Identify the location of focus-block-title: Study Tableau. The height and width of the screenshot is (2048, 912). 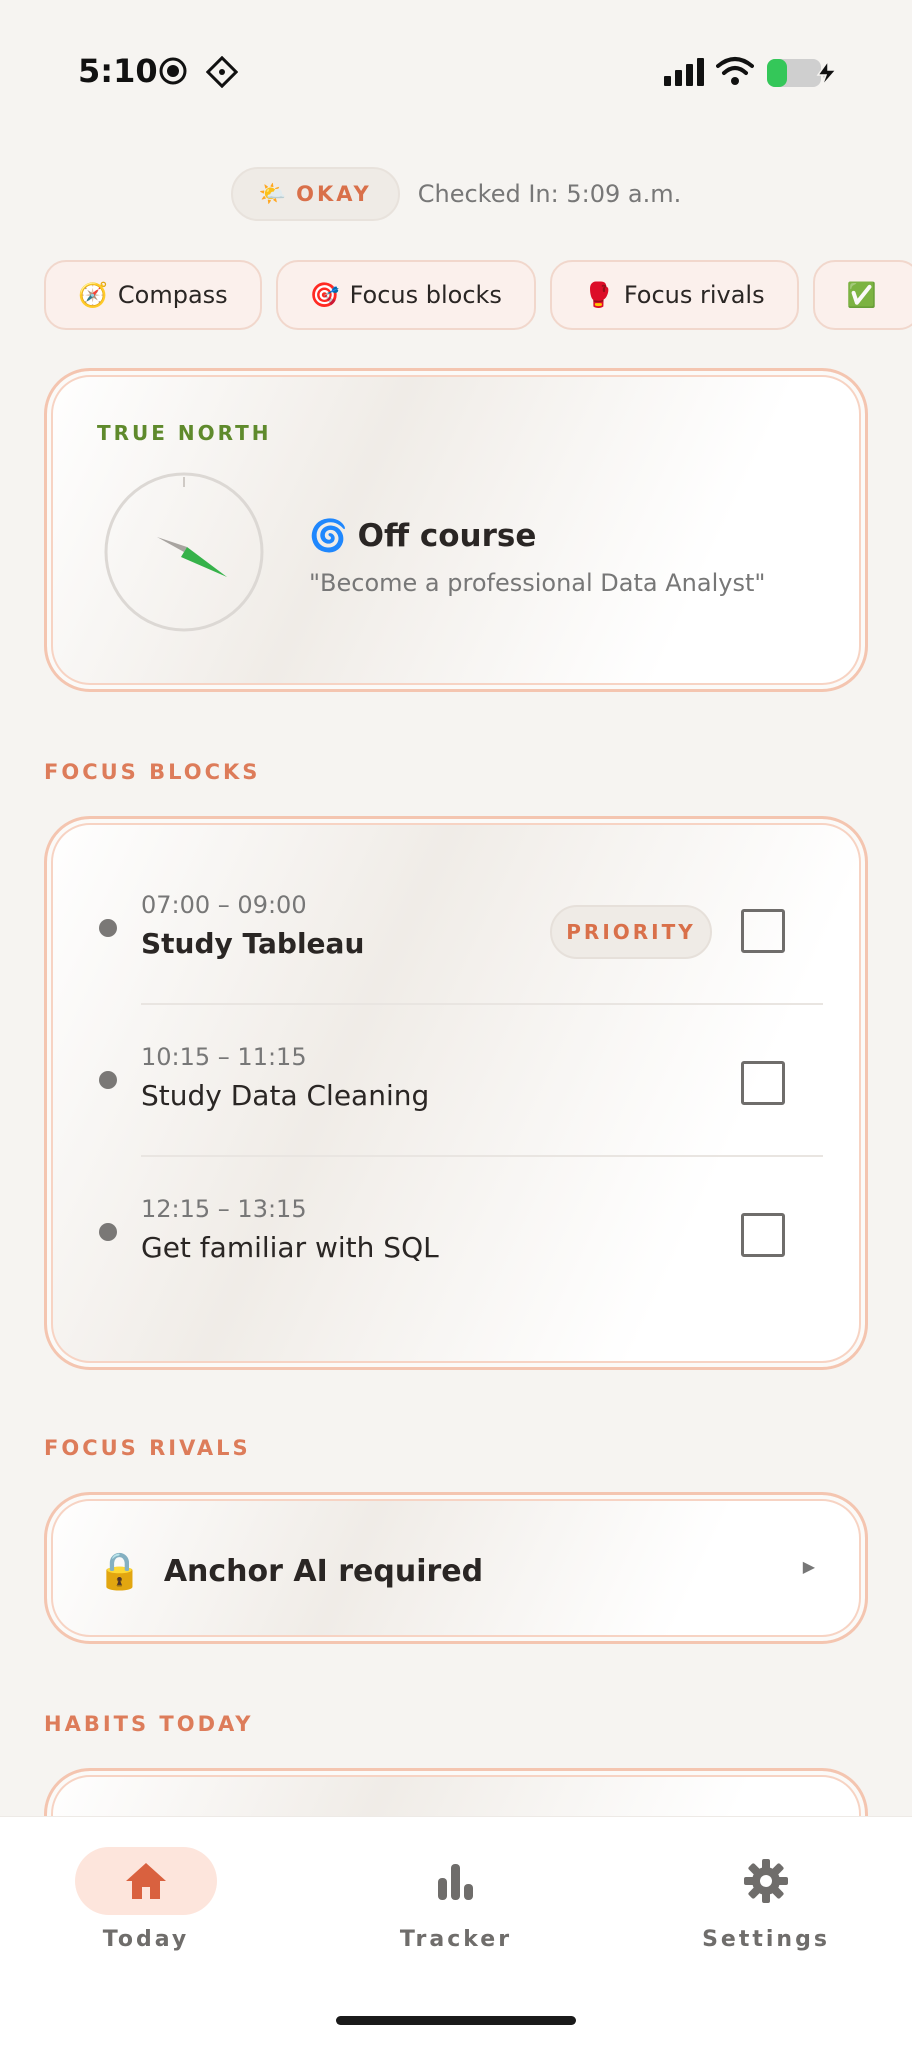
(253, 943).